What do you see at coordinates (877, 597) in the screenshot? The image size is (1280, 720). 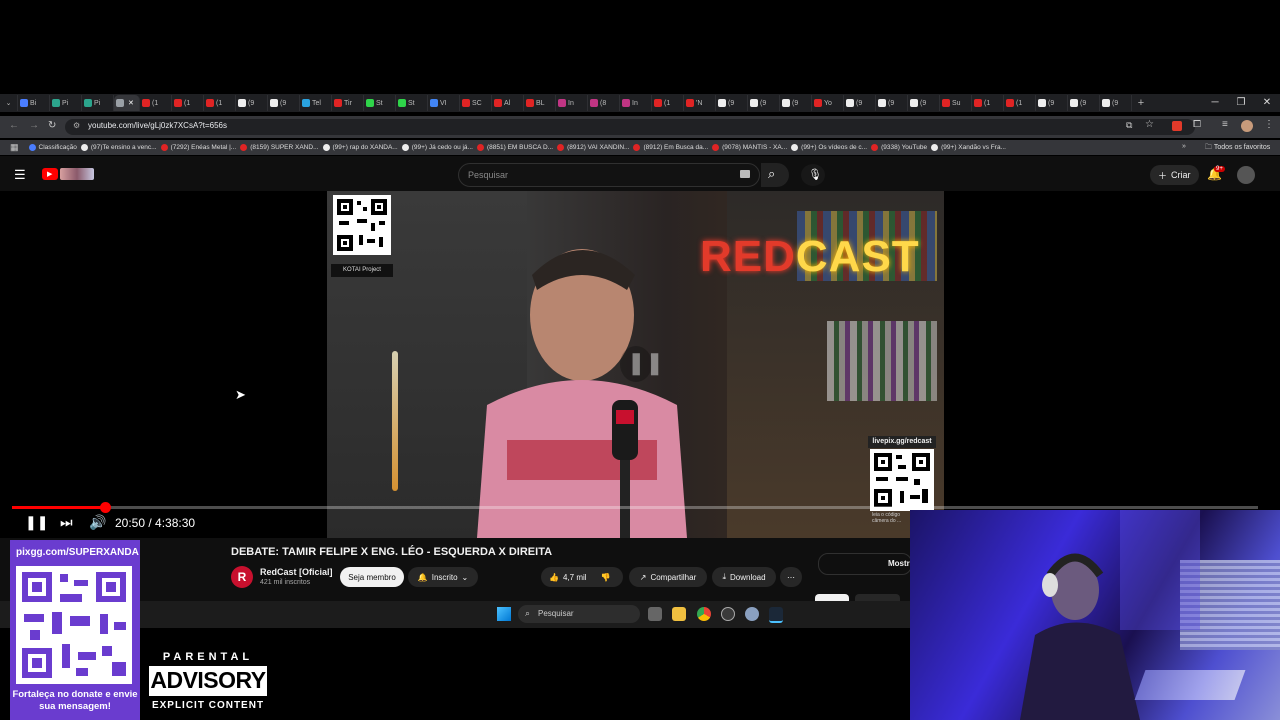 I see `chip` at bounding box center [877, 597].